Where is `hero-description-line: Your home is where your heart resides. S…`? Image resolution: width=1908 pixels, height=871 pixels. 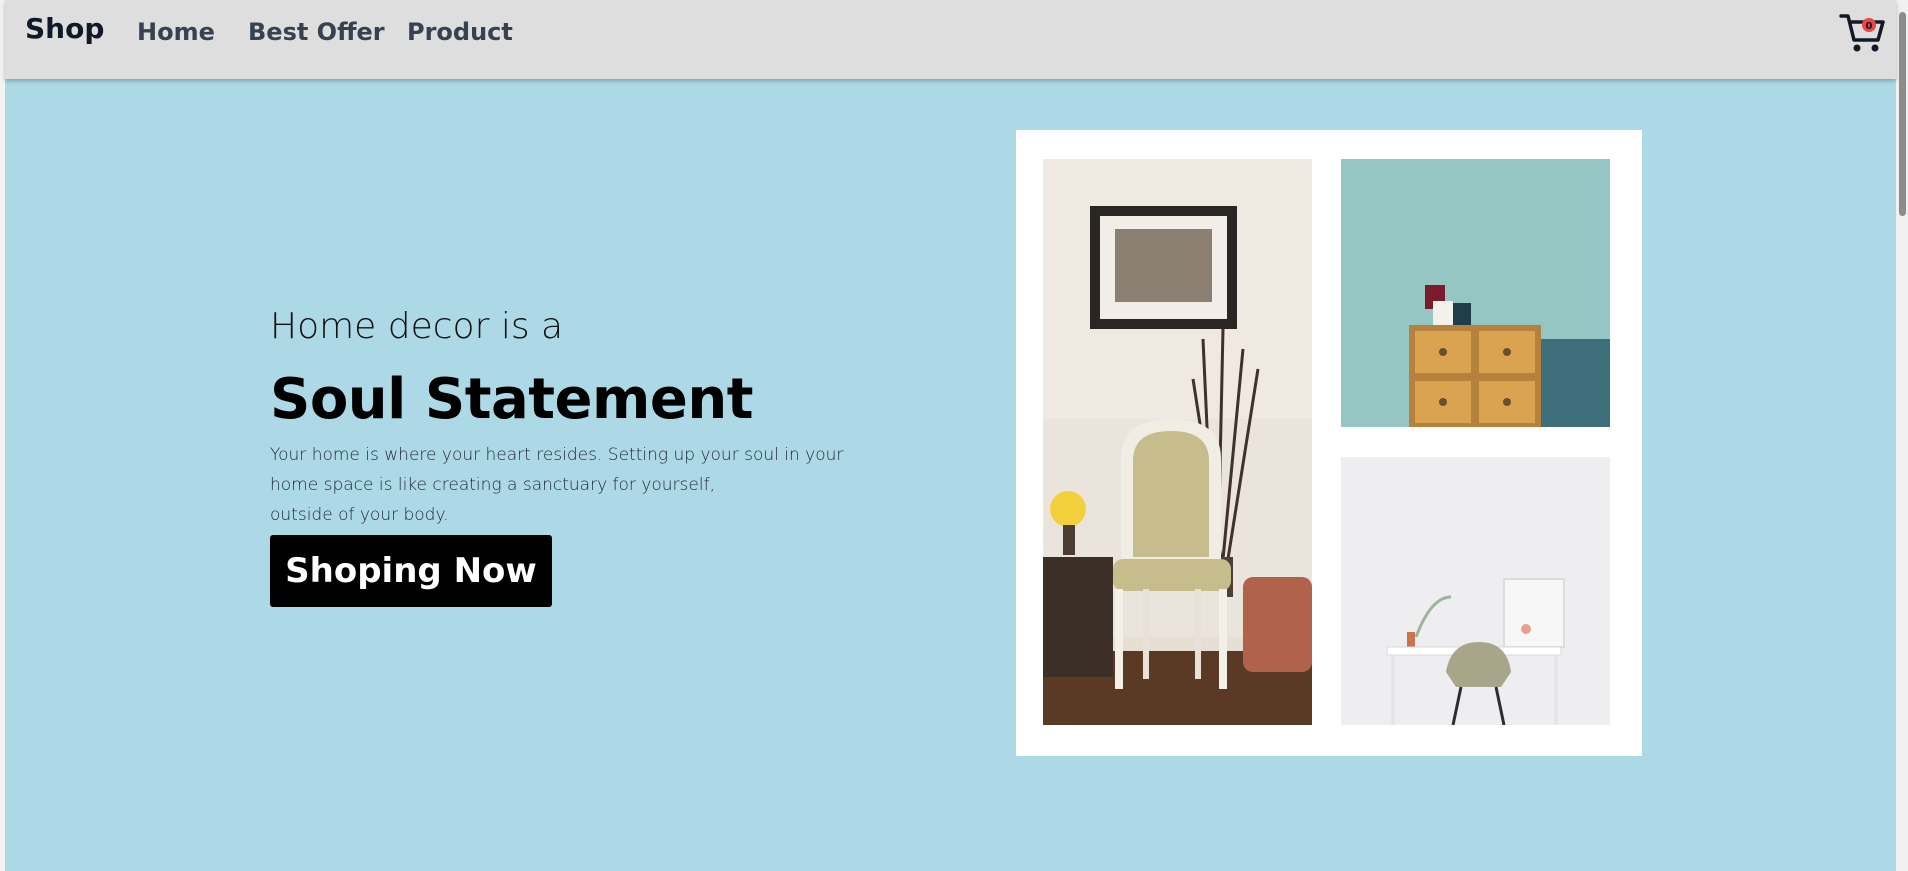
hero-description-line: Your home is where your heart resides. S… is located at coordinates (557, 455).